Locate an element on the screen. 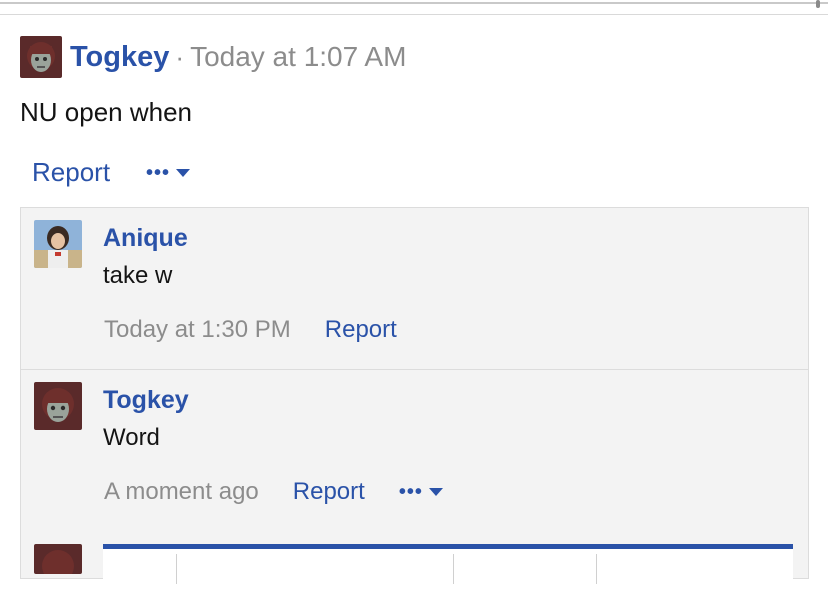 Image resolution: width=828 pixels, height=589 pixels. comment-author: Anique is located at coordinates (145, 238).